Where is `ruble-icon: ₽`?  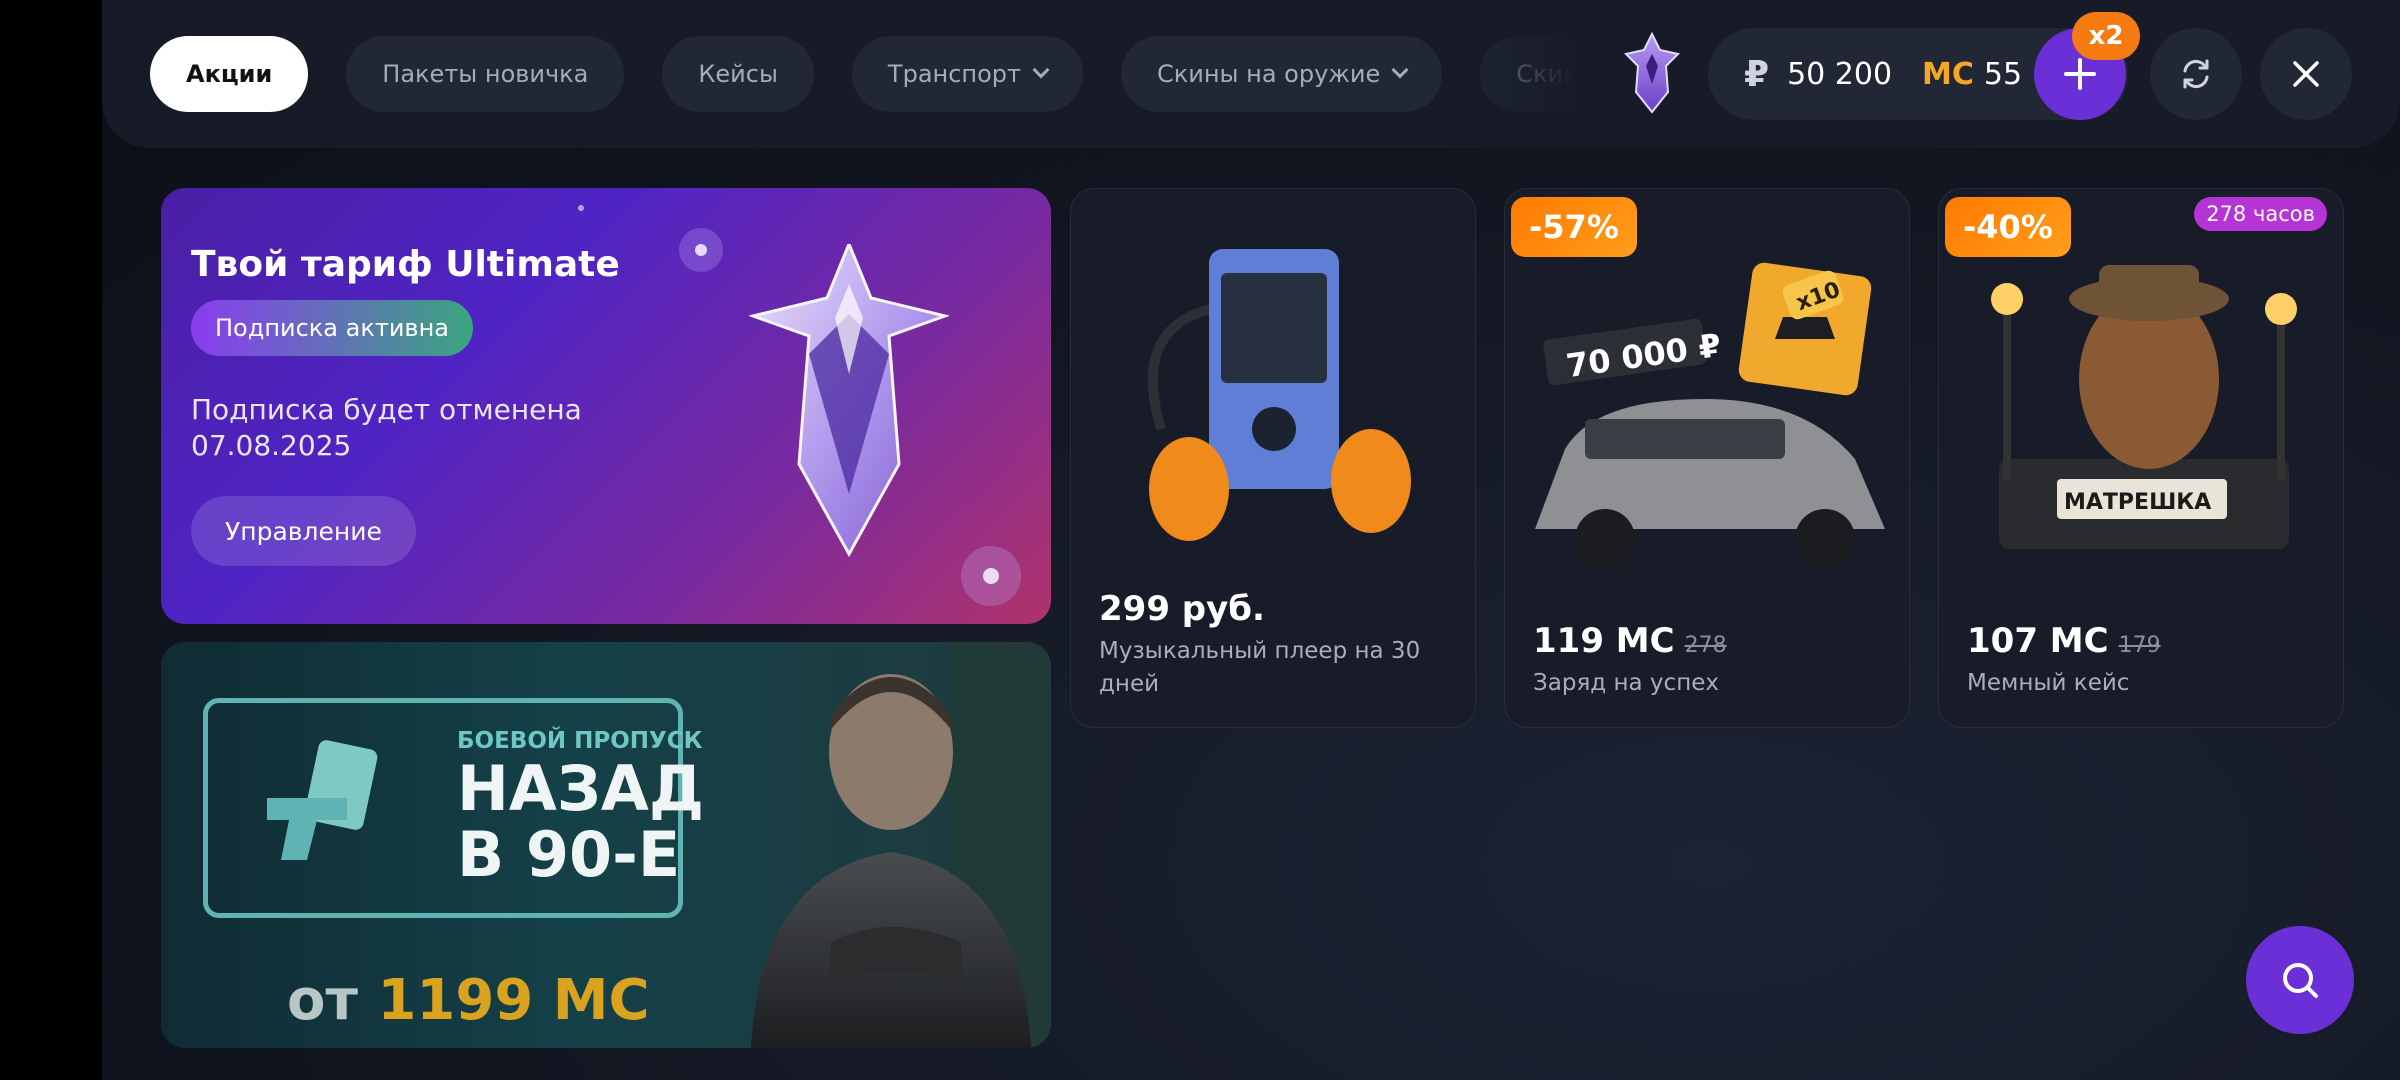
ruble-icon: ₽ is located at coordinates (1757, 74).